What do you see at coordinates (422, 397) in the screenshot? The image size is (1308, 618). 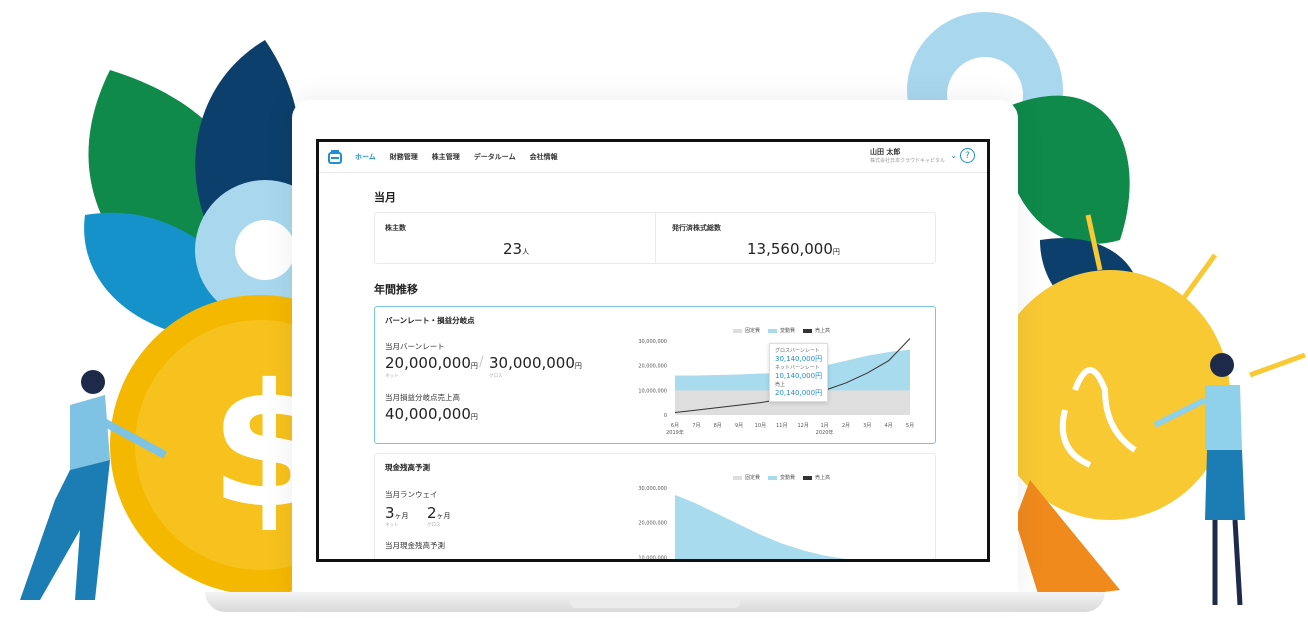 I see `breakeven-label: 当月損益分岐点売上高` at bounding box center [422, 397].